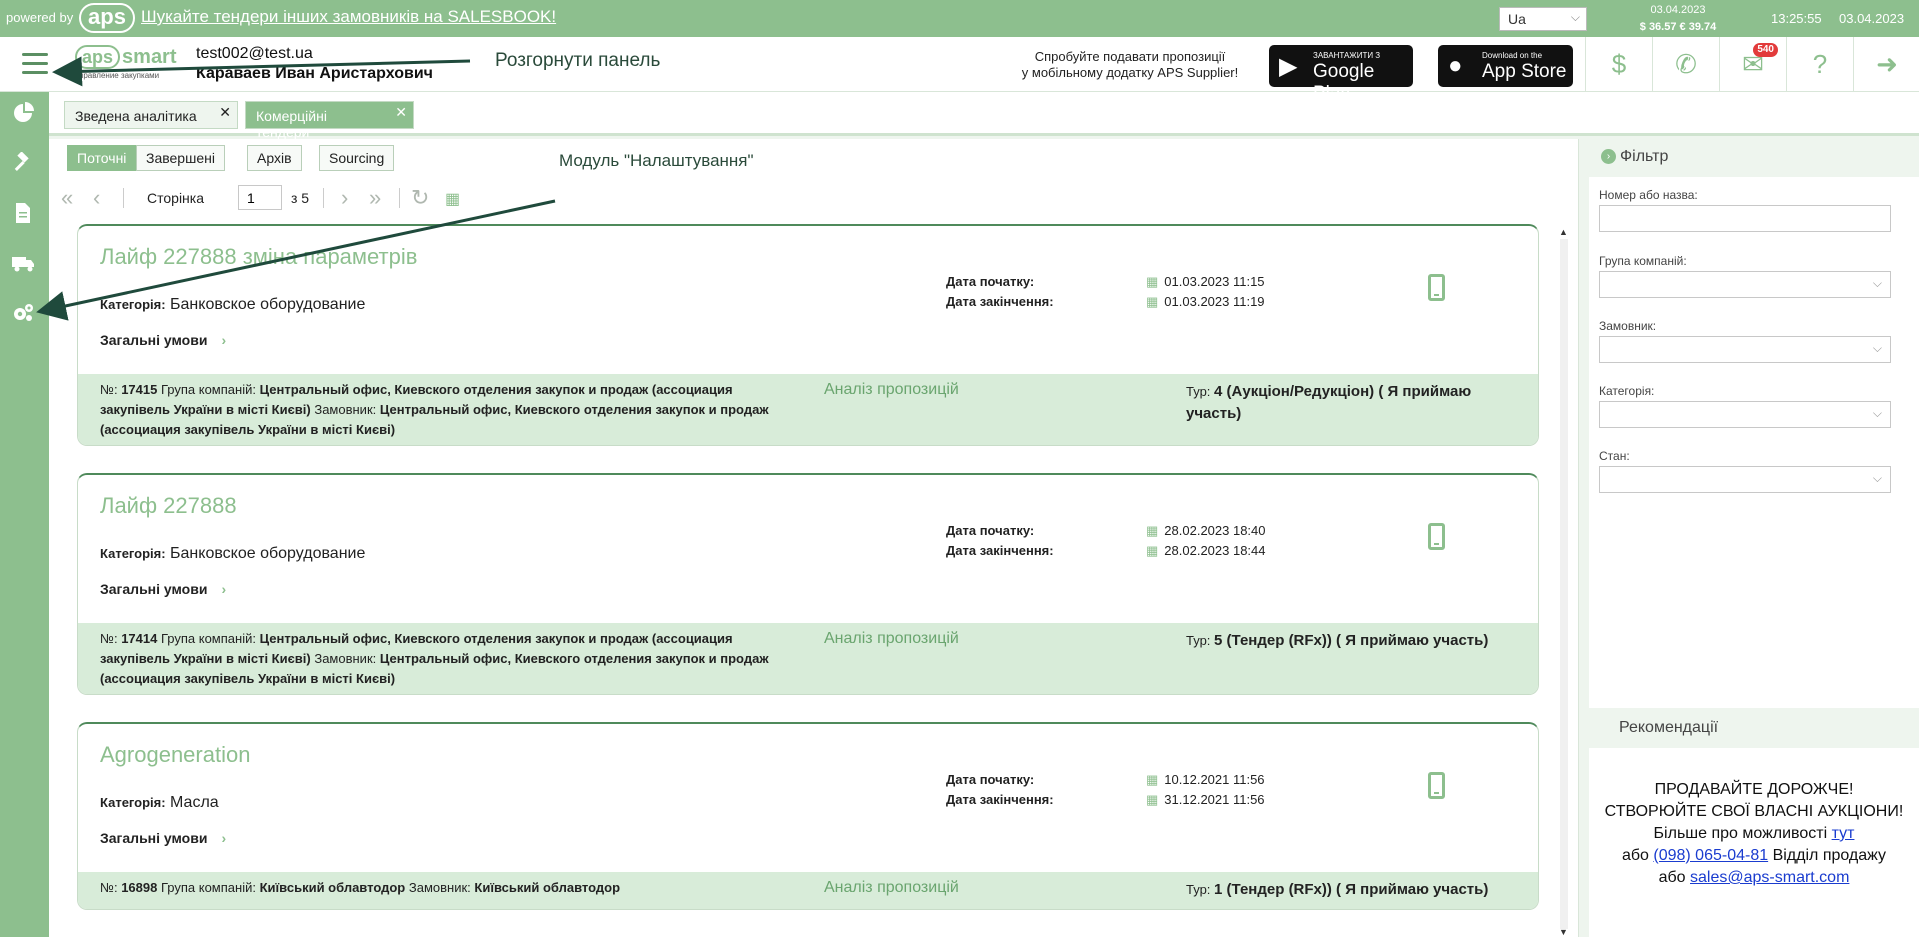  What do you see at coordinates (23, 115) in the screenshot?
I see `sidebar-item-analytics` at bounding box center [23, 115].